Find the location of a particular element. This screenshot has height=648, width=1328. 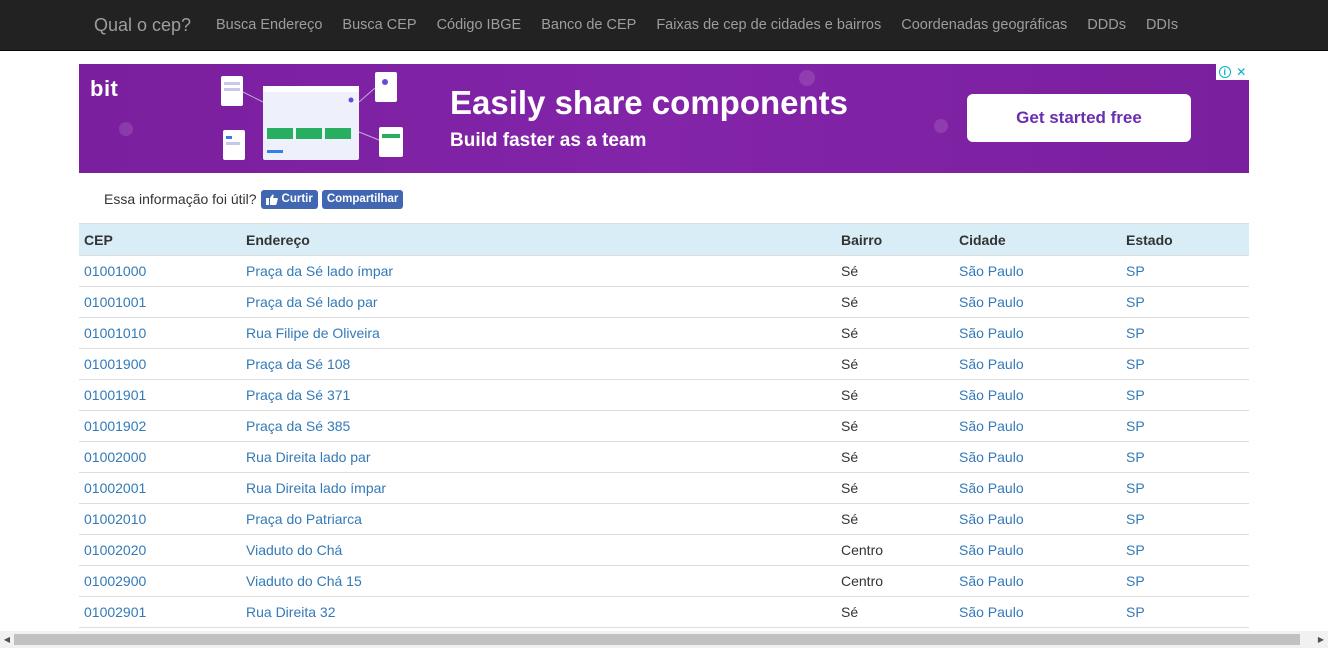

ad-get-started-button: Get started free is located at coordinates (1079, 118).